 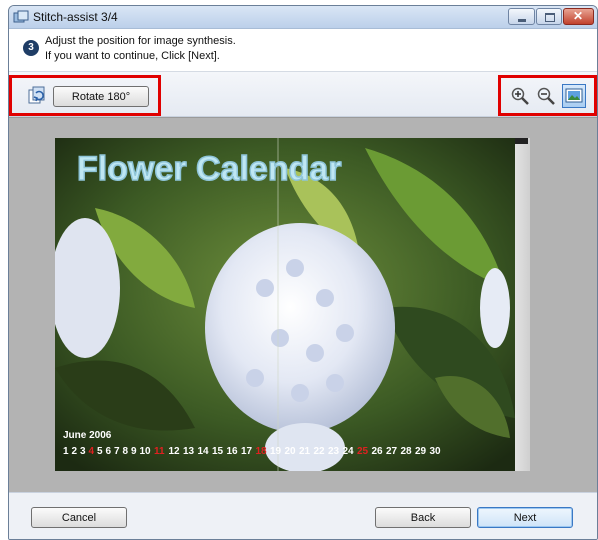 I want to click on instruction-text-line2: If you want to continue, Click [Next]., so click(x=132, y=56).